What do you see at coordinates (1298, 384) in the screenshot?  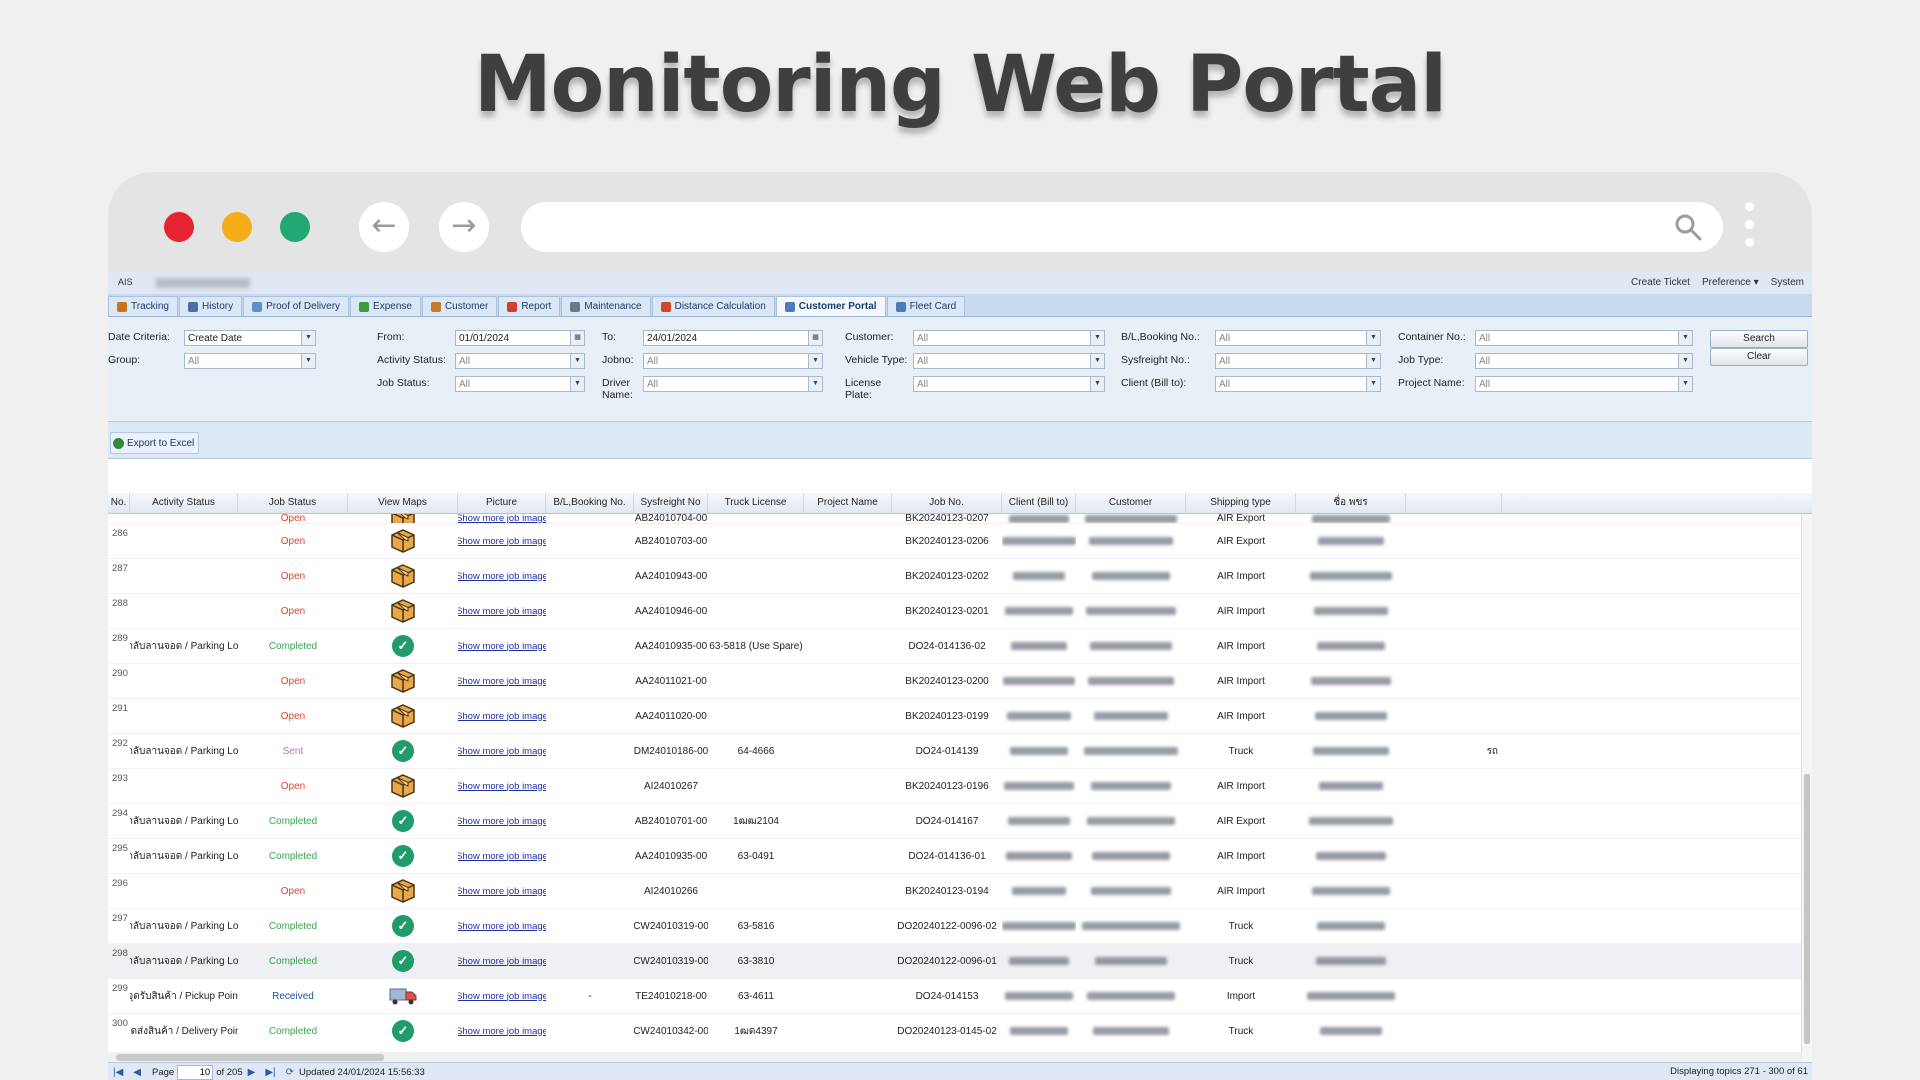 I see `client-select: All ▼` at bounding box center [1298, 384].